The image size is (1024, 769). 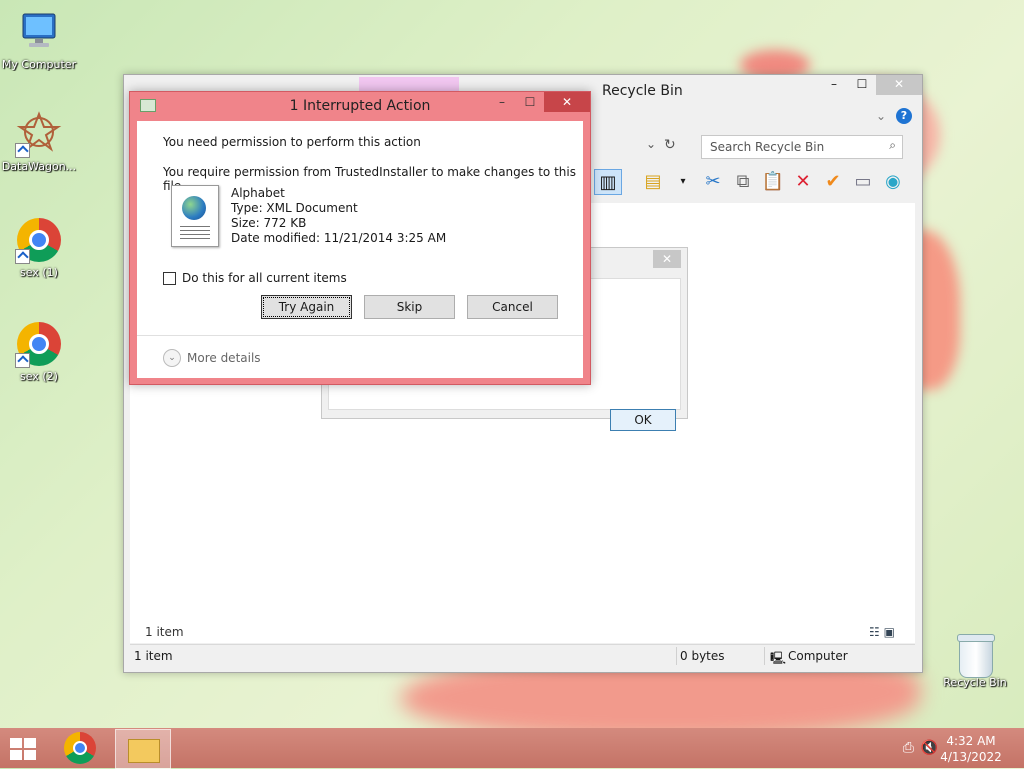 What do you see at coordinates (778, 658) in the screenshot?
I see `computer-icon: 🖳` at bounding box center [778, 658].